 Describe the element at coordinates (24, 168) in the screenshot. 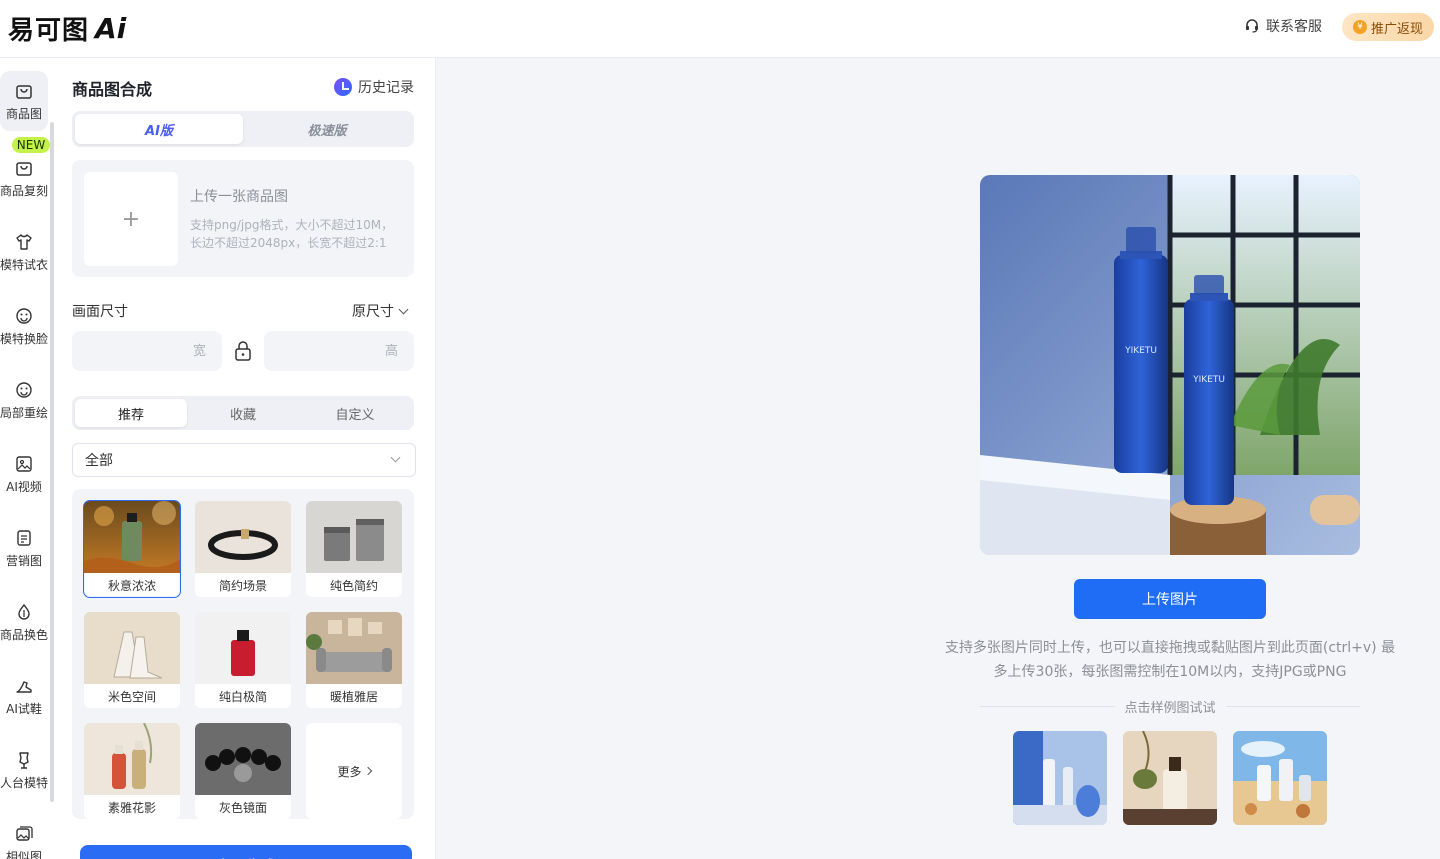

I see `bag-copy-icon` at that location.